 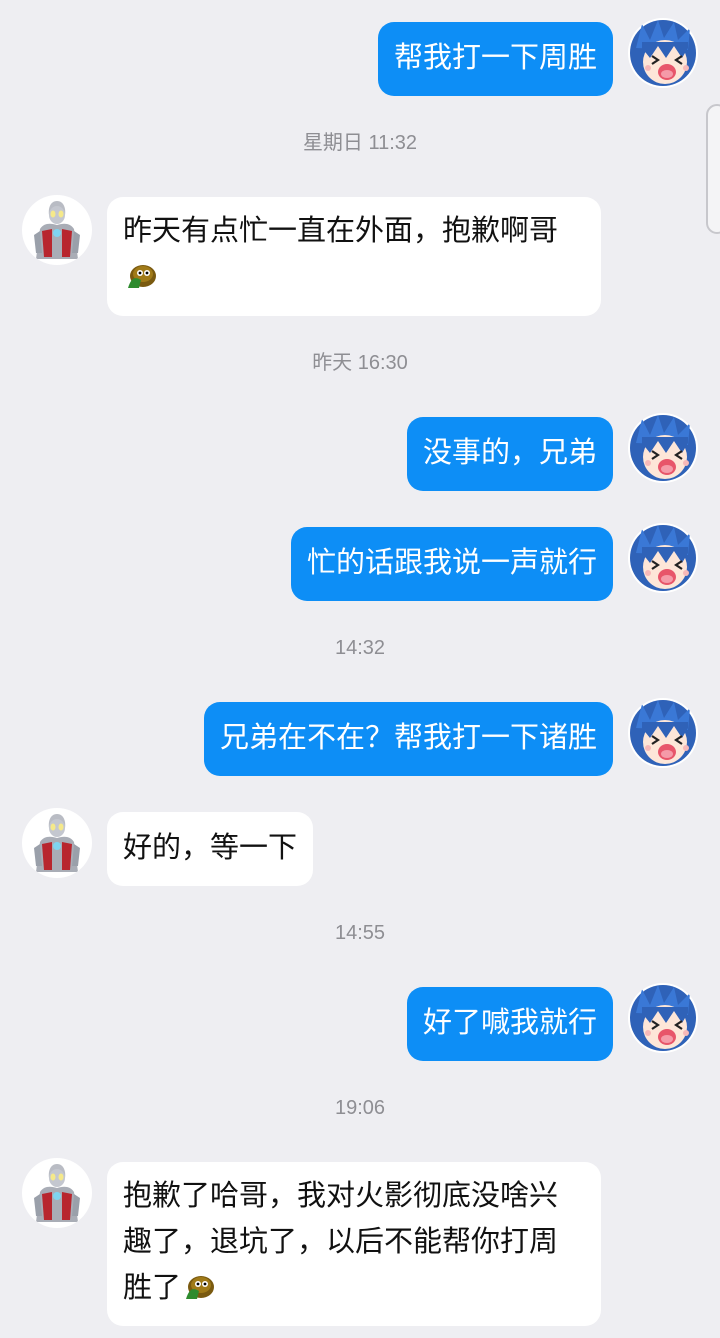 I want to click on outgoing-message-bubble: 兄弟在不在？帮我打一下诸胜, so click(x=408, y=739).